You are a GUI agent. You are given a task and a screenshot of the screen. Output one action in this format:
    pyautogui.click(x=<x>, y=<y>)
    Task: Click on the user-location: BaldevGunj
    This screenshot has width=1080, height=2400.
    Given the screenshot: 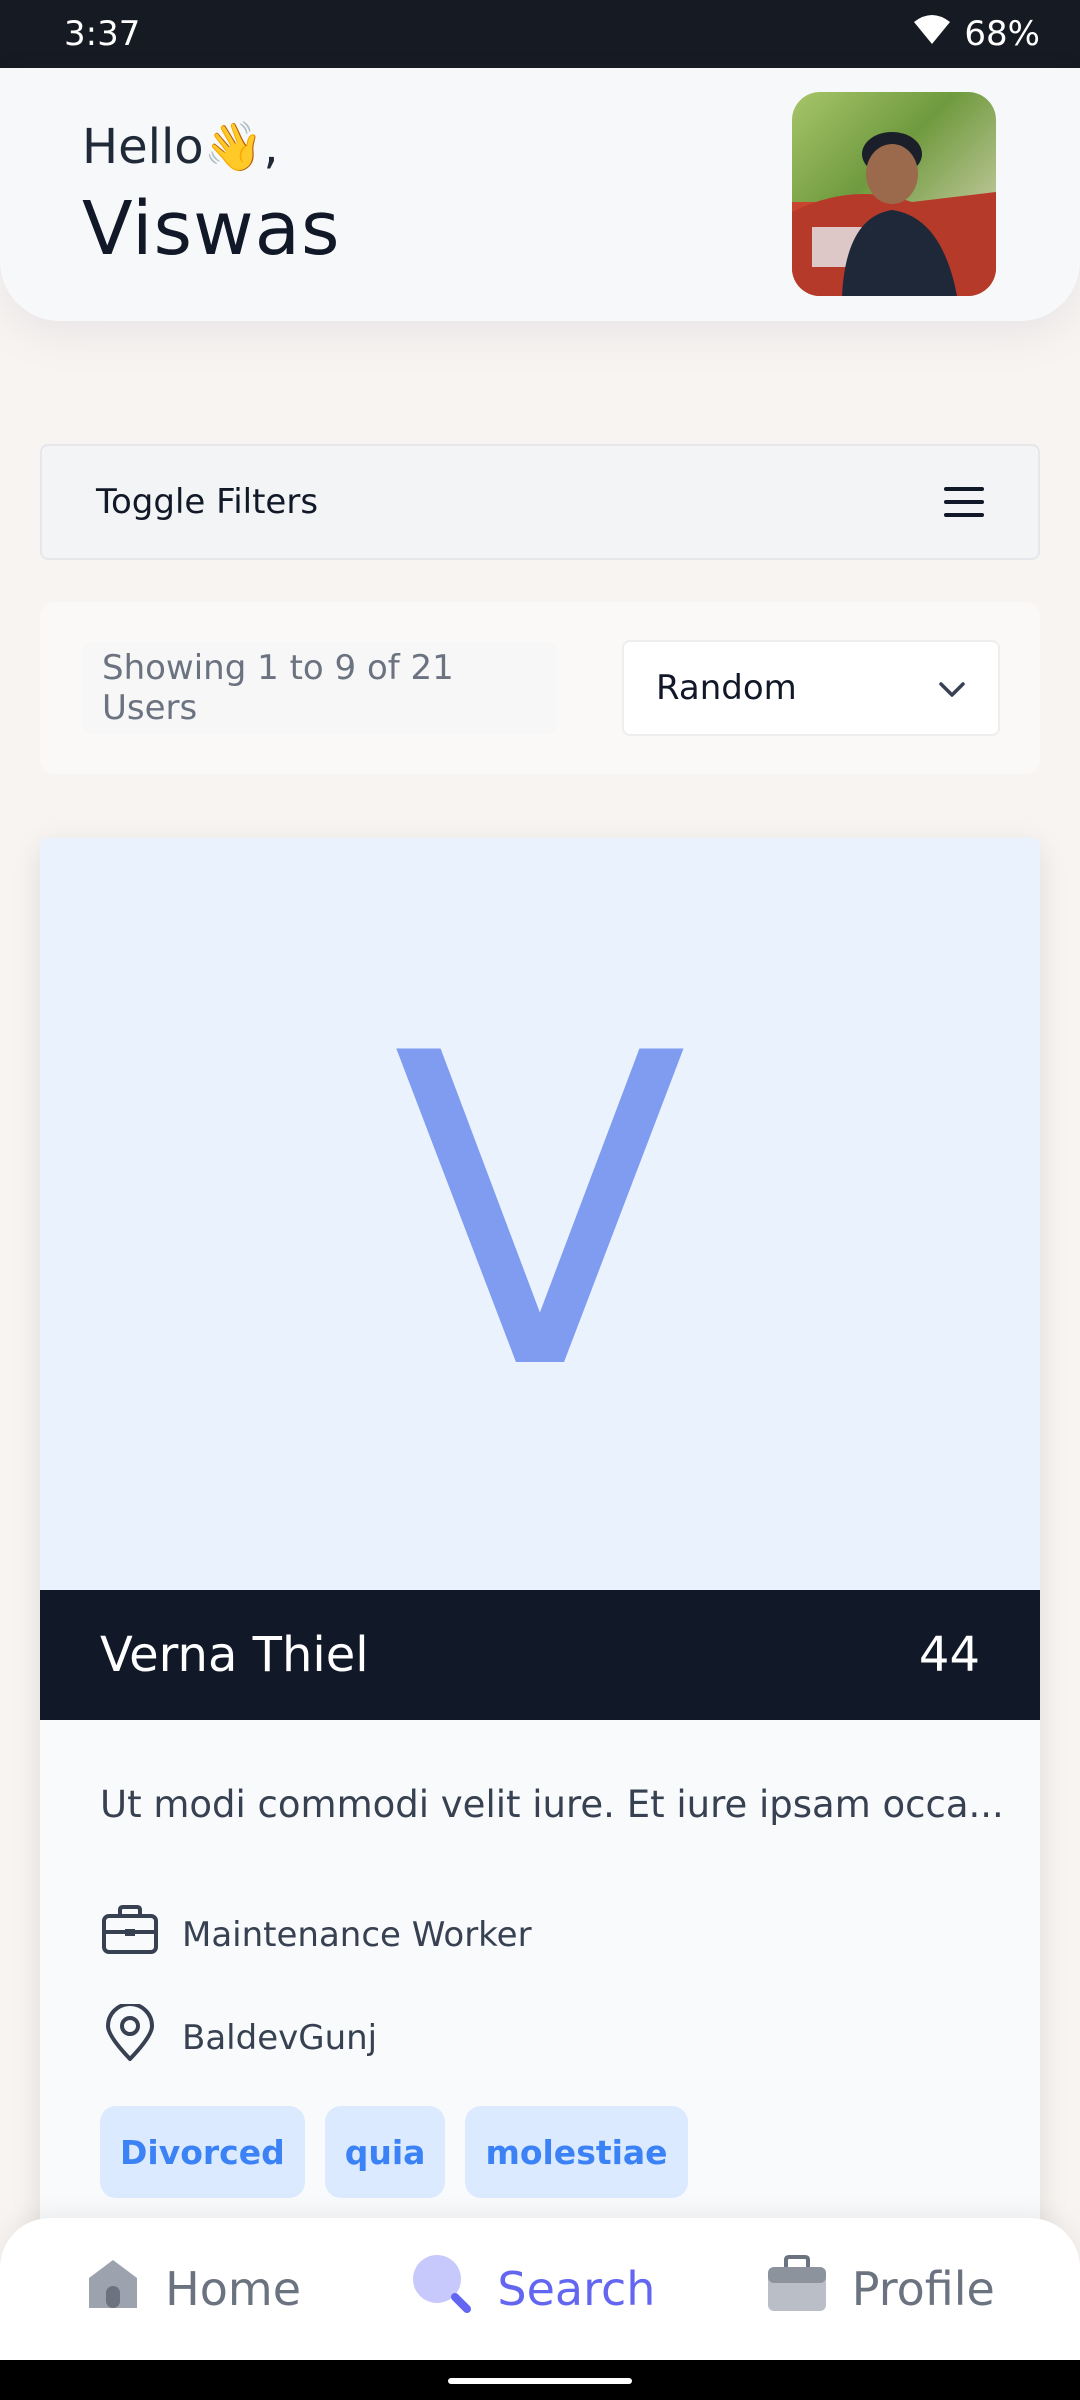 What is the action you would take?
    pyautogui.click(x=280, y=2037)
    